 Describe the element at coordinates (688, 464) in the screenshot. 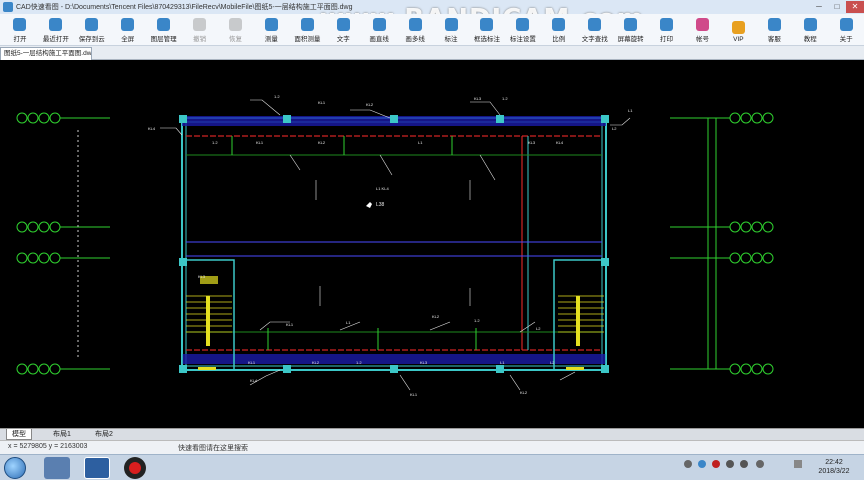

I see `network-tray-icon` at that location.